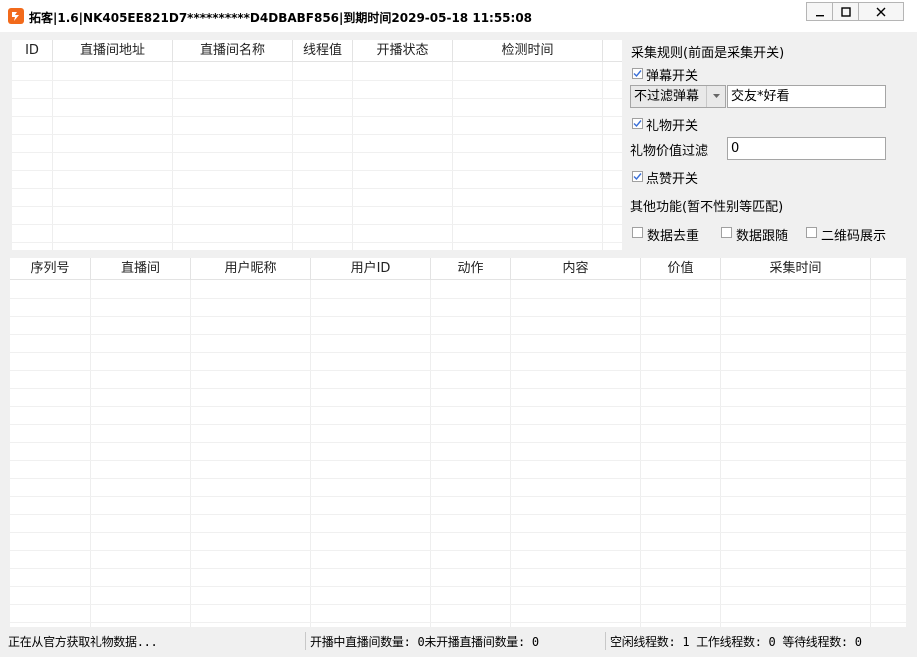 The width and height of the screenshot is (917, 657). I want to click on col-room-name: 直播间名称, so click(233, 51).